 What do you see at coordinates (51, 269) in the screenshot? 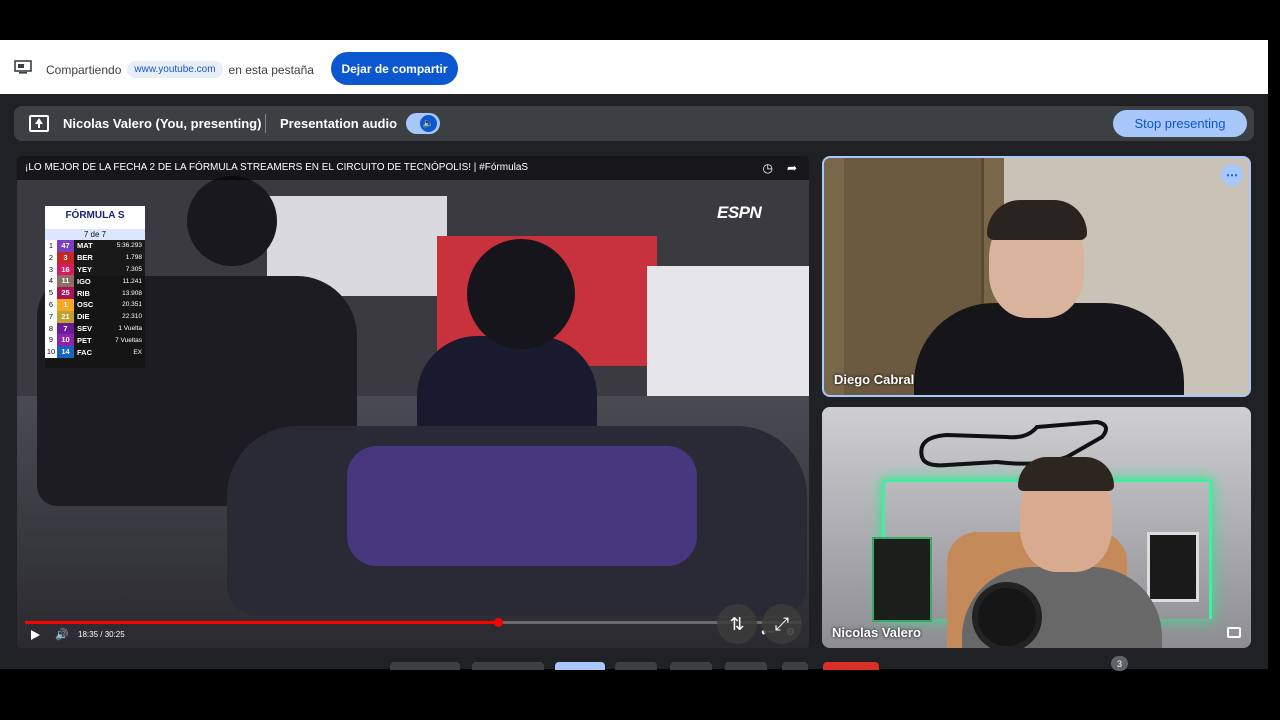
I see `standing-position: 3` at bounding box center [51, 269].